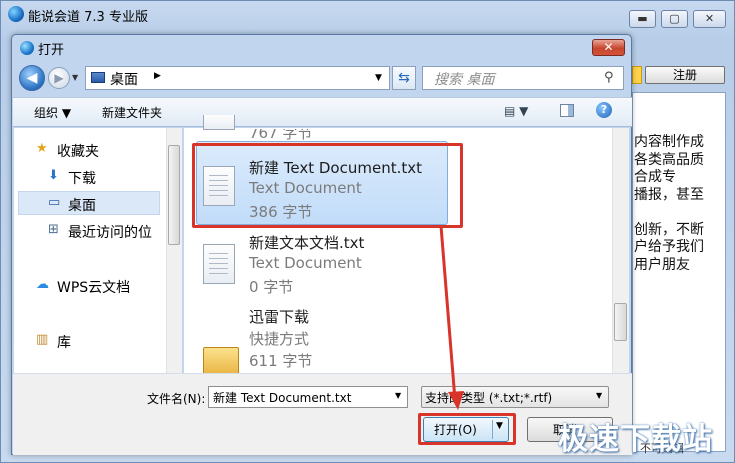 This screenshot has height=463, width=735. What do you see at coordinates (32, 78) in the screenshot?
I see `back-button: ◀` at bounding box center [32, 78].